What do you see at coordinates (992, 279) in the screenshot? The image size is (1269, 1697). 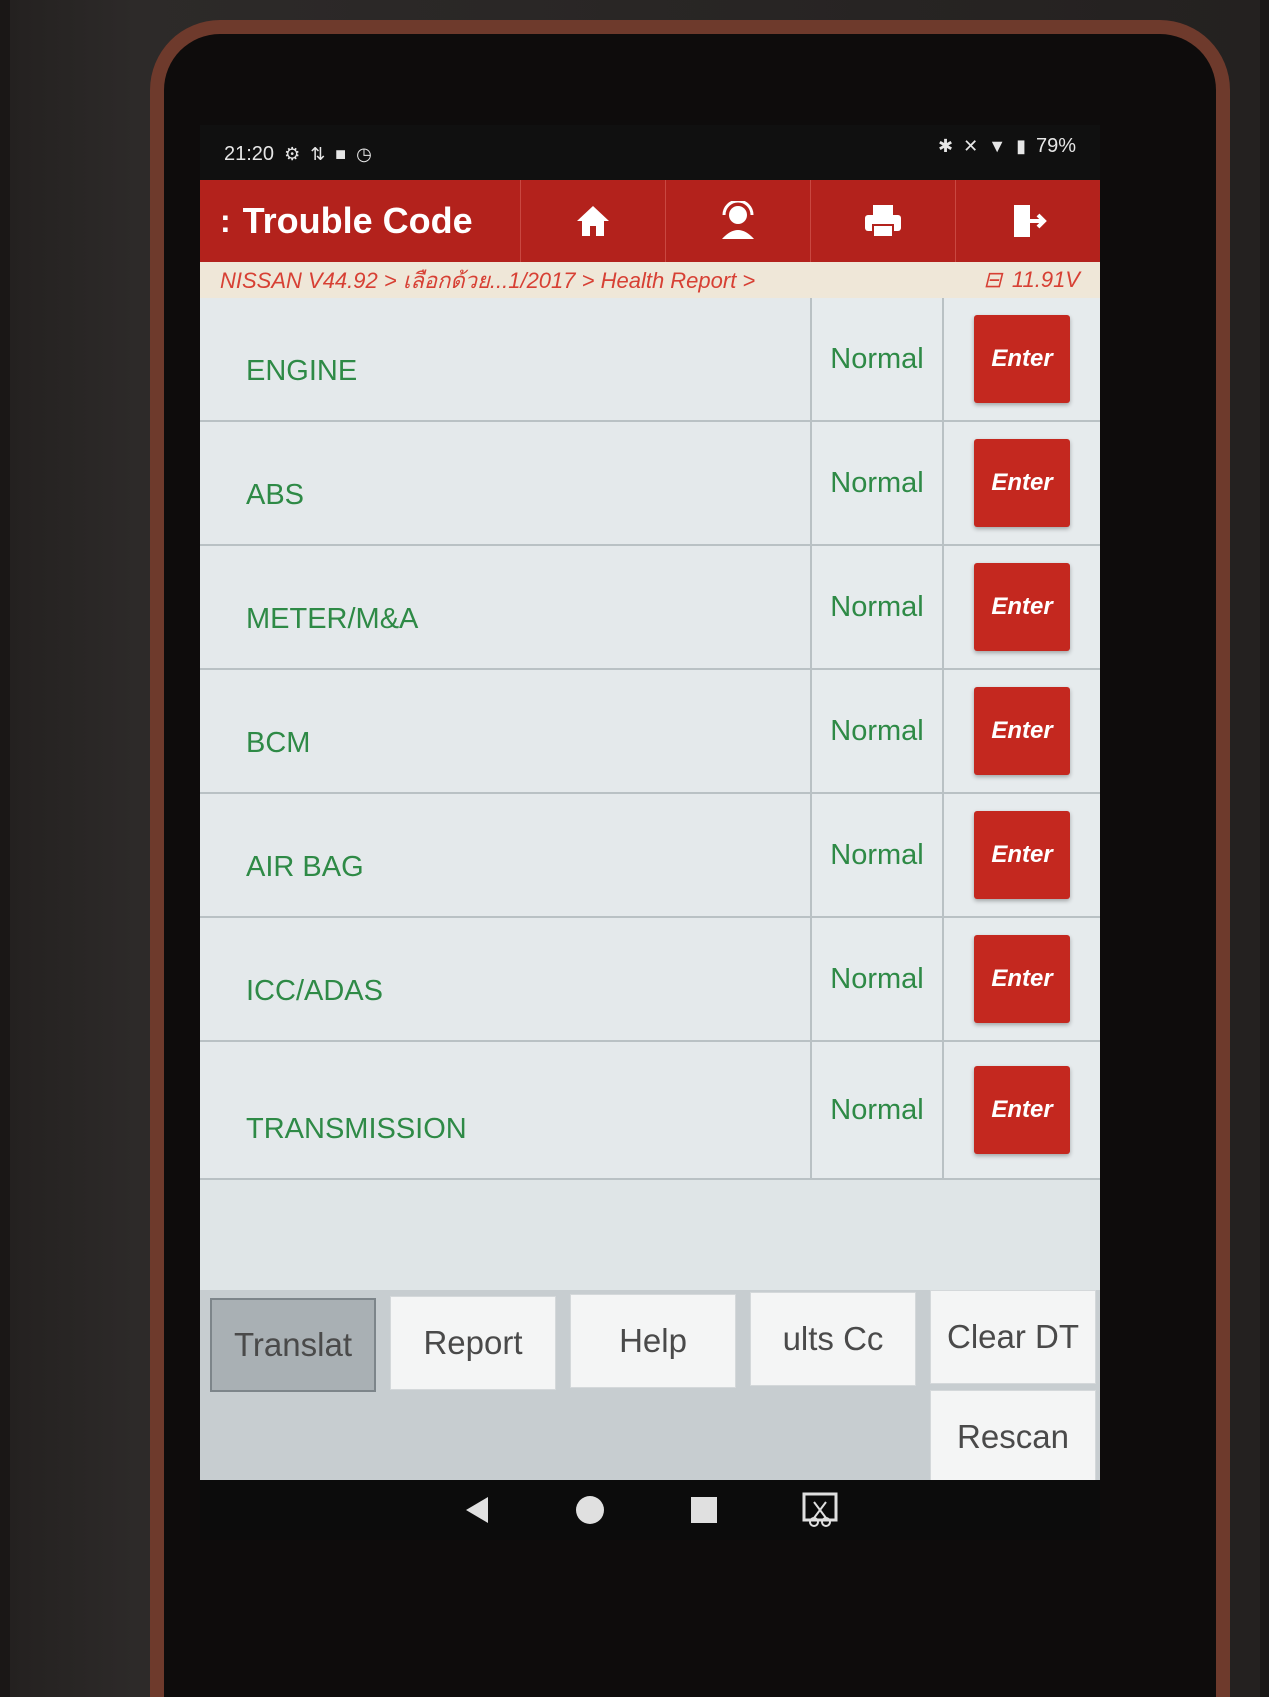 I see `car-battery-icon: ⊟` at bounding box center [992, 279].